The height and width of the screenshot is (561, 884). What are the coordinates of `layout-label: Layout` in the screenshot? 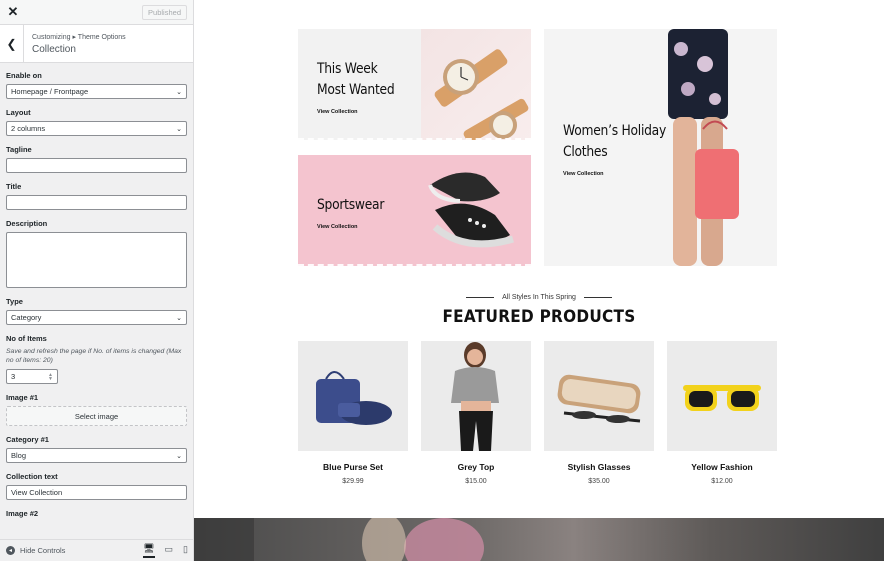 It's located at (18, 112).